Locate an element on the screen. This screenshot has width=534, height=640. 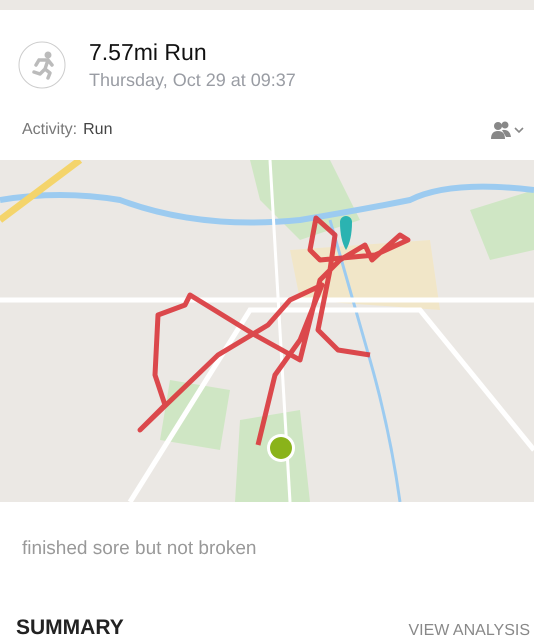
runner-icon is located at coordinates (42, 65).